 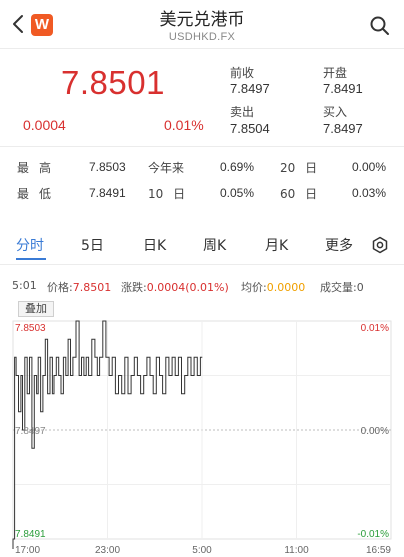 What do you see at coordinates (242, 112) in the screenshot?
I see `ask-label: 卖出` at bounding box center [242, 112].